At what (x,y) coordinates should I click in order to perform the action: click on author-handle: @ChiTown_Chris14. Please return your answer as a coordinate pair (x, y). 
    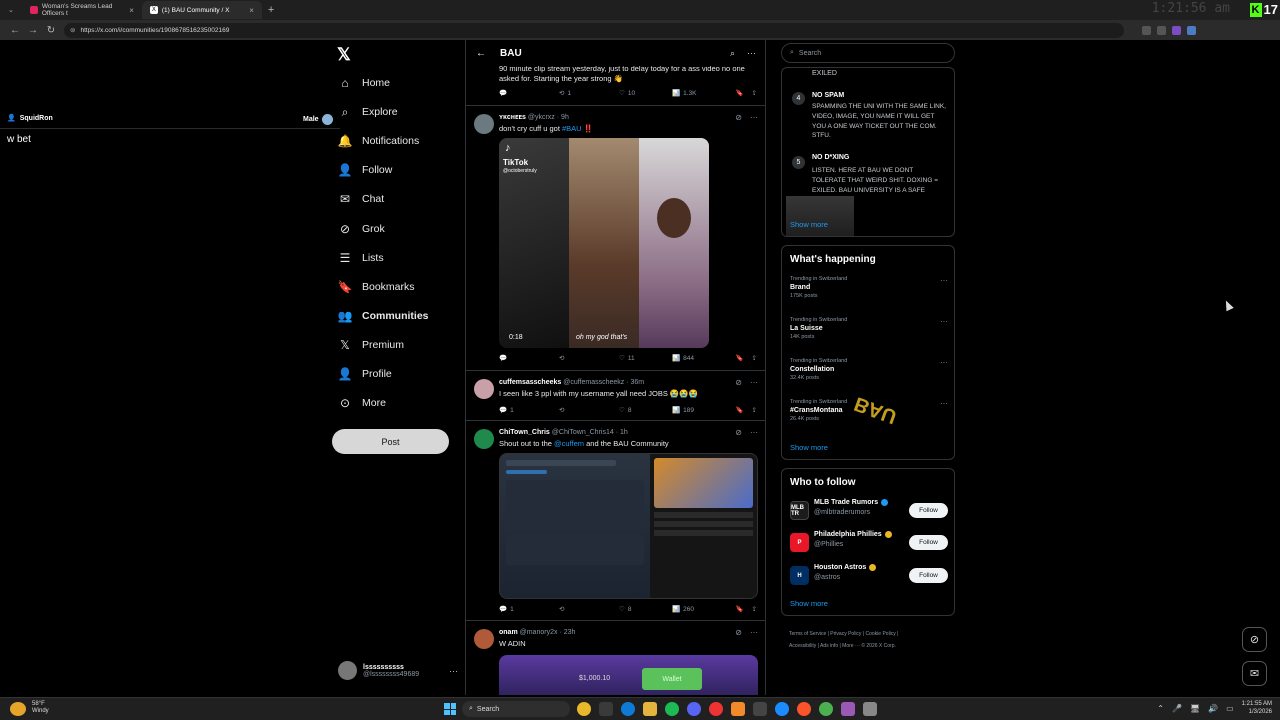
    Looking at the image, I should click on (583, 432).